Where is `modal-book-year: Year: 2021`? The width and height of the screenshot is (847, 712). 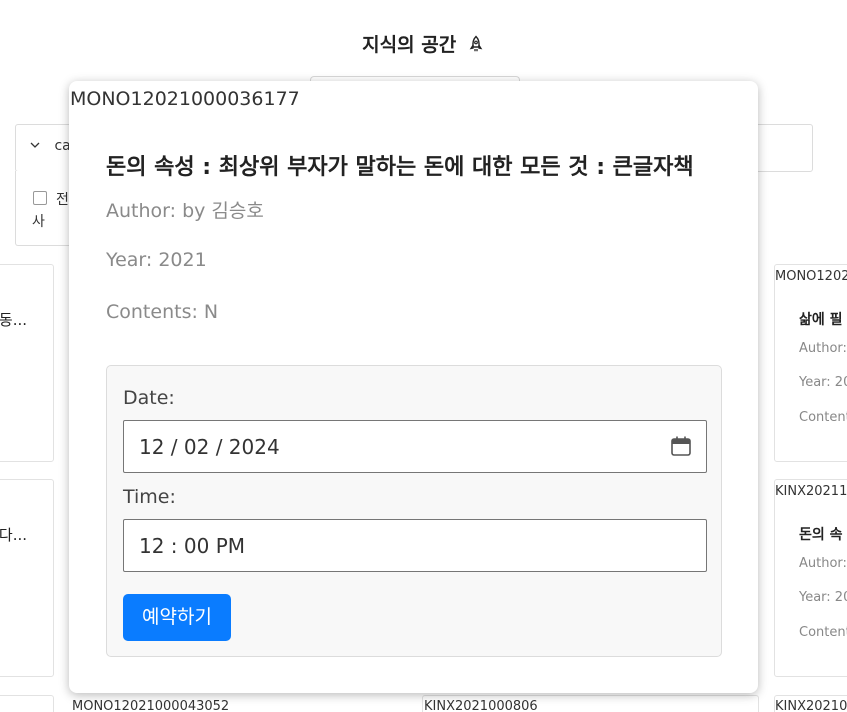
modal-book-year: Year: 2021 is located at coordinates (156, 260).